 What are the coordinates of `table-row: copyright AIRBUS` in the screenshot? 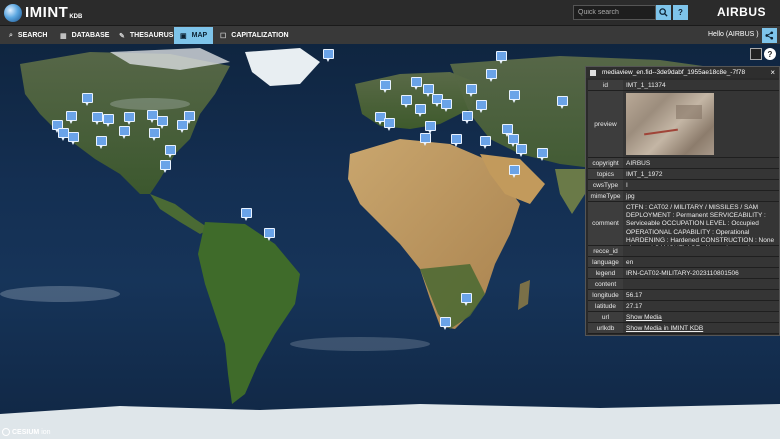 It's located at (683, 163).